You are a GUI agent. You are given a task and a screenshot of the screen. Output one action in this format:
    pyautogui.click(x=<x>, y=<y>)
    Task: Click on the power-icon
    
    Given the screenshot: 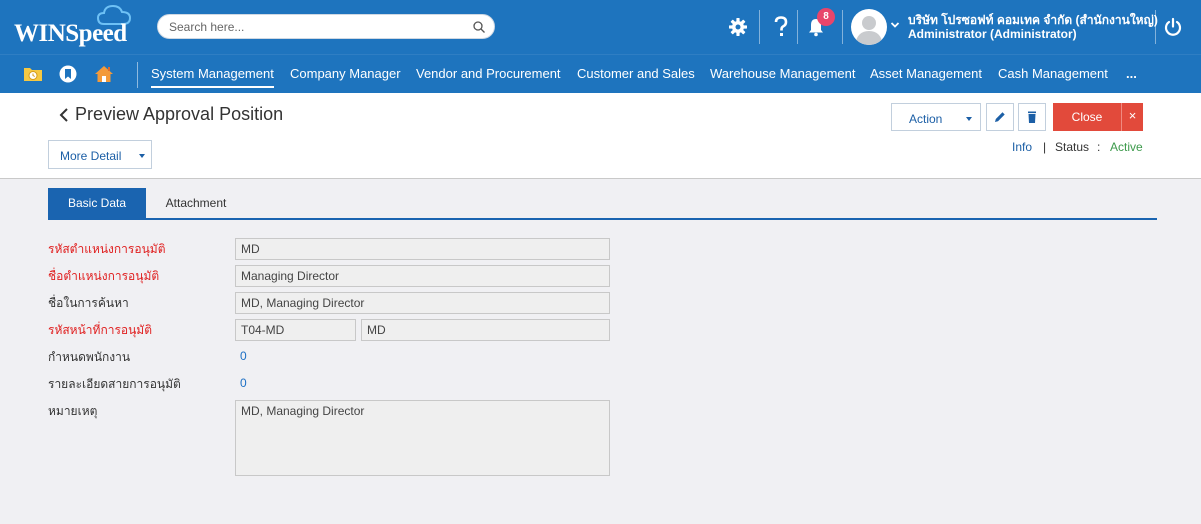 What is the action you would take?
    pyautogui.click(x=1173, y=27)
    